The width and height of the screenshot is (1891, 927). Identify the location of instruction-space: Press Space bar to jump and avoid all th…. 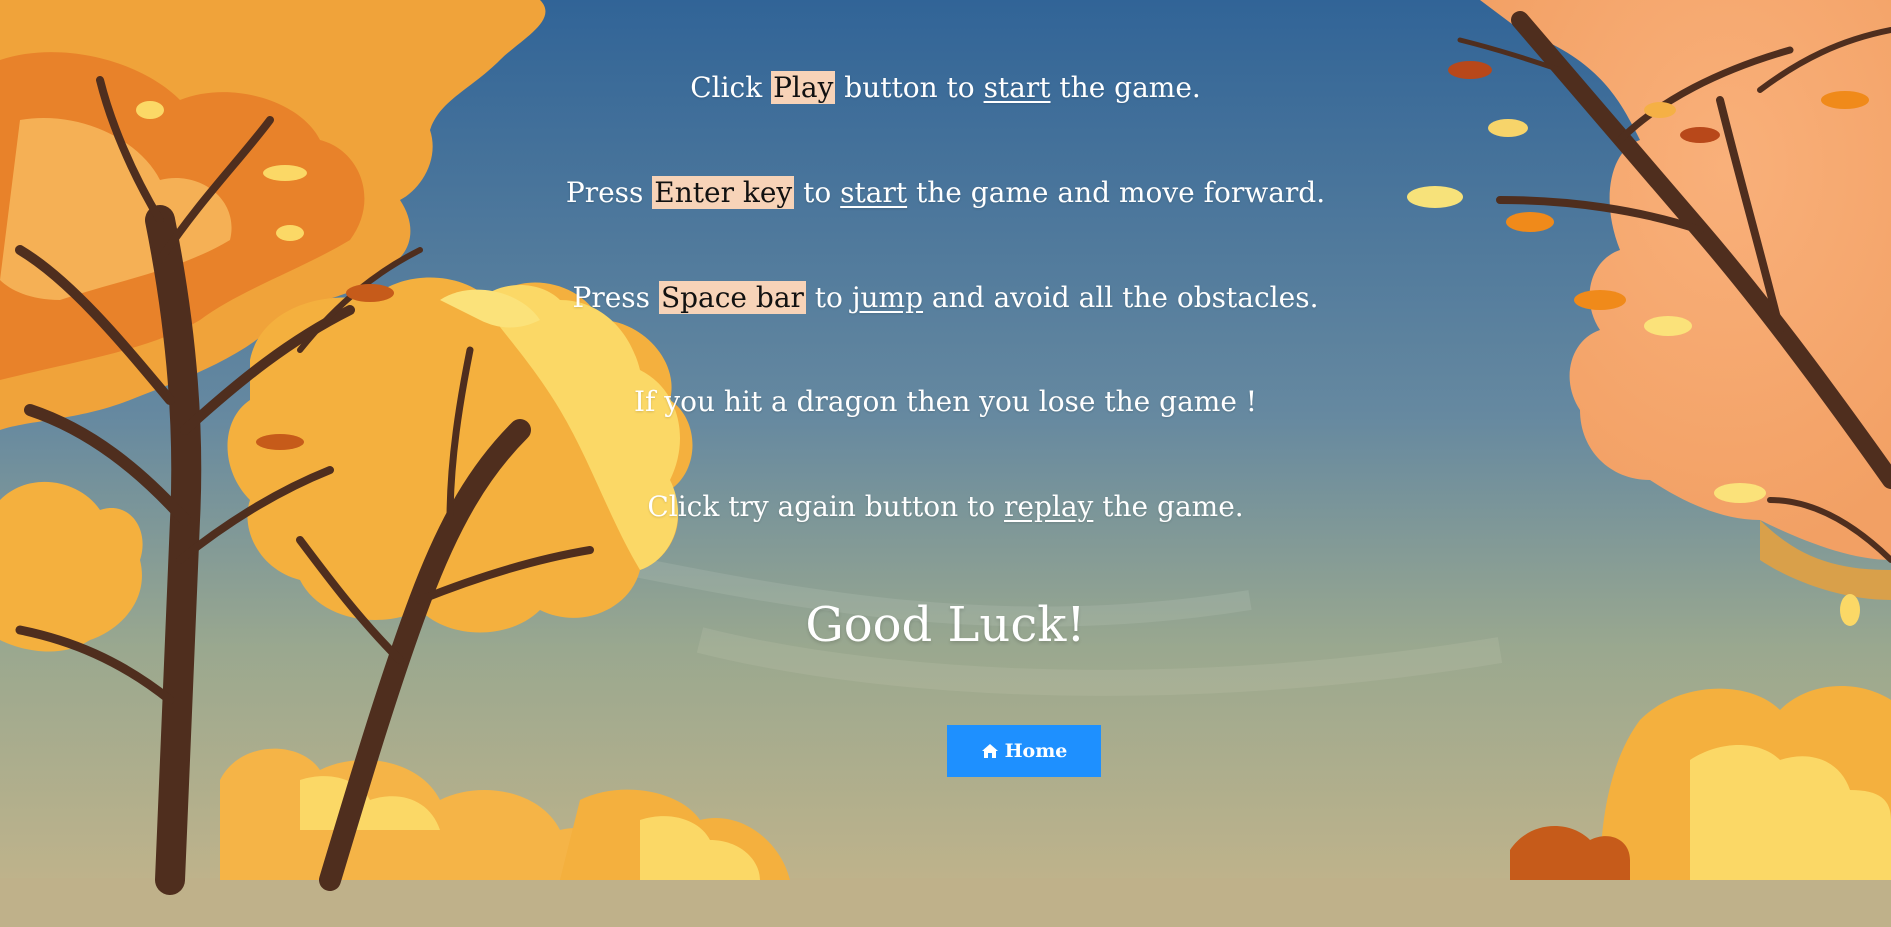
(945, 298).